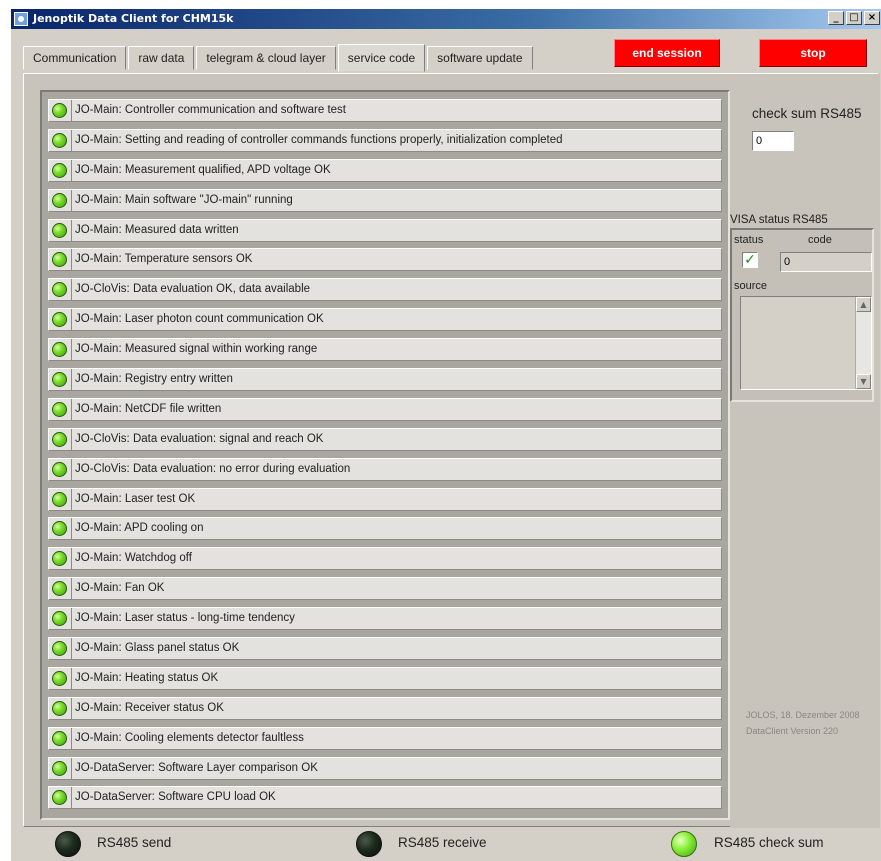 The height and width of the screenshot is (861, 881). I want to click on end-session-button: end session, so click(667, 53).